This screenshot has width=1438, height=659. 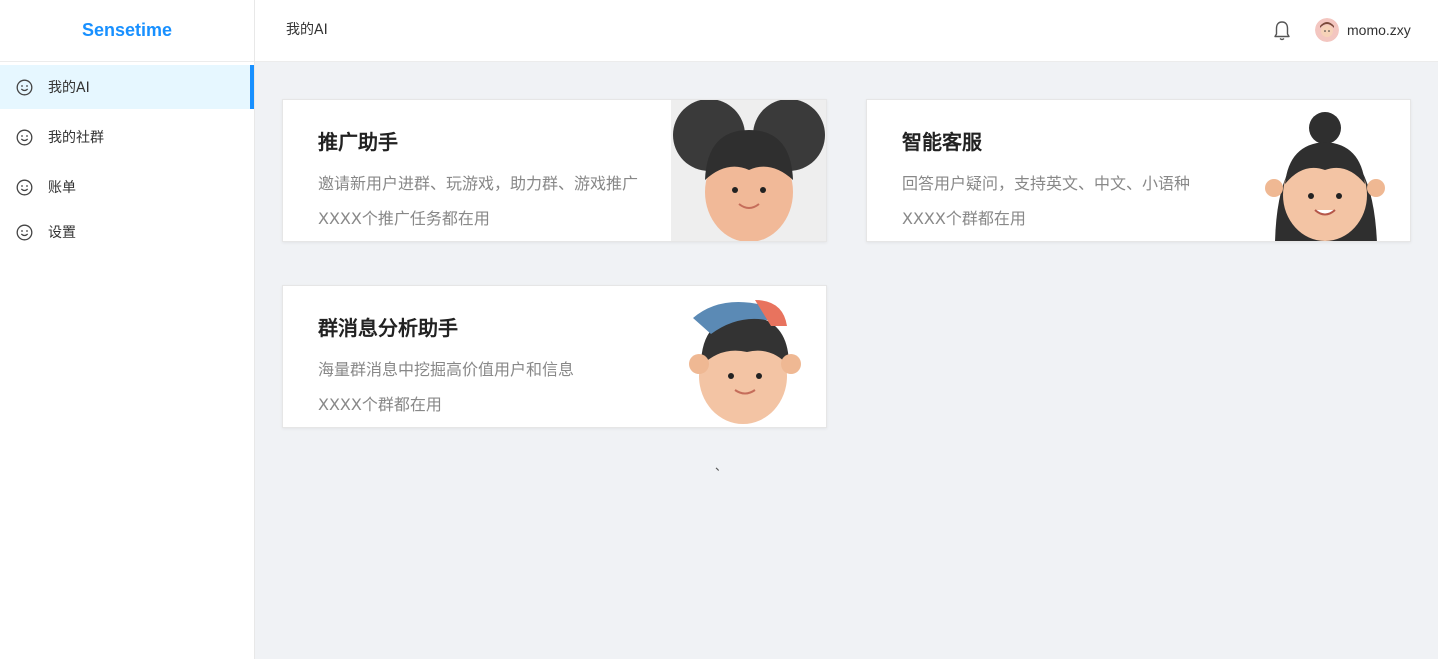 What do you see at coordinates (748, 170) in the screenshot?
I see `girl-buns-avatar-image` at bounding box center [748, 170].